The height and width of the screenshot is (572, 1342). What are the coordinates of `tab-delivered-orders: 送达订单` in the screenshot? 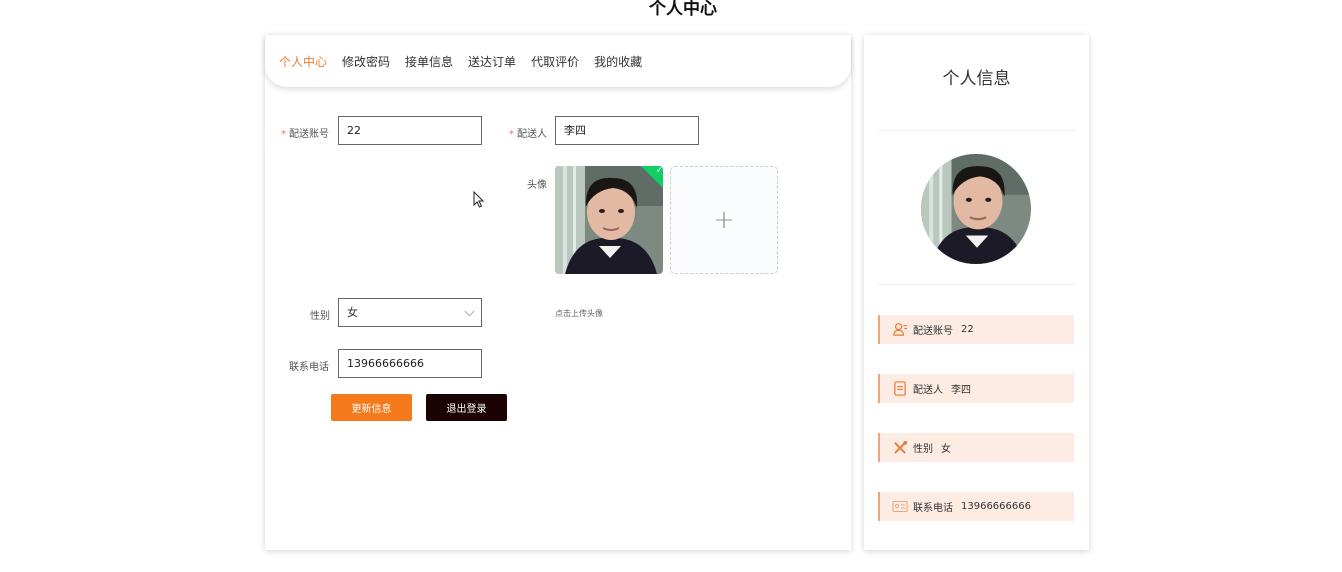 It's located at (492, 61).